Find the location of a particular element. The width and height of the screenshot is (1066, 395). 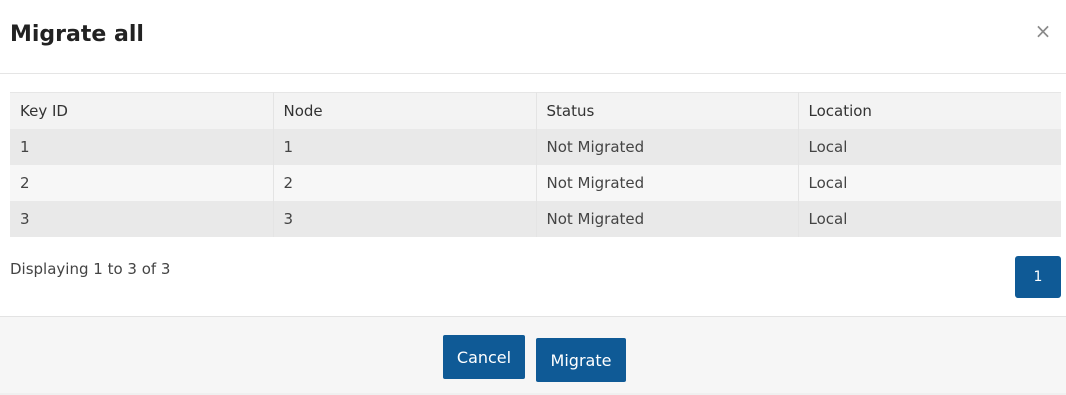

column-header-key-id: Key ID is located at coordinates (142, 110).